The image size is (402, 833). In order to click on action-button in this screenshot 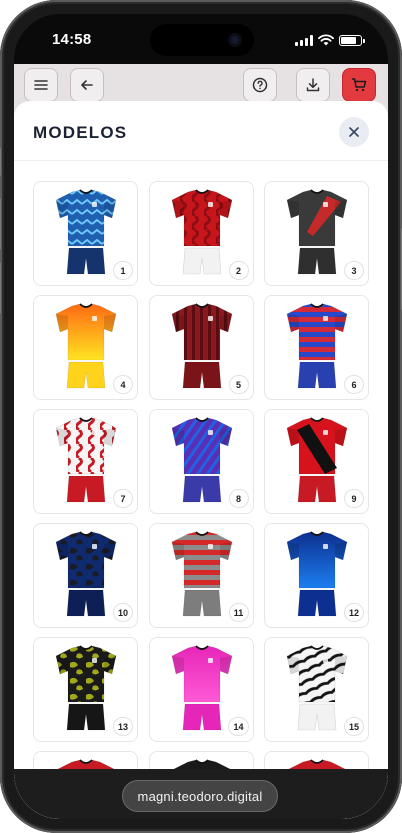, I will do `click(0, 162)`.